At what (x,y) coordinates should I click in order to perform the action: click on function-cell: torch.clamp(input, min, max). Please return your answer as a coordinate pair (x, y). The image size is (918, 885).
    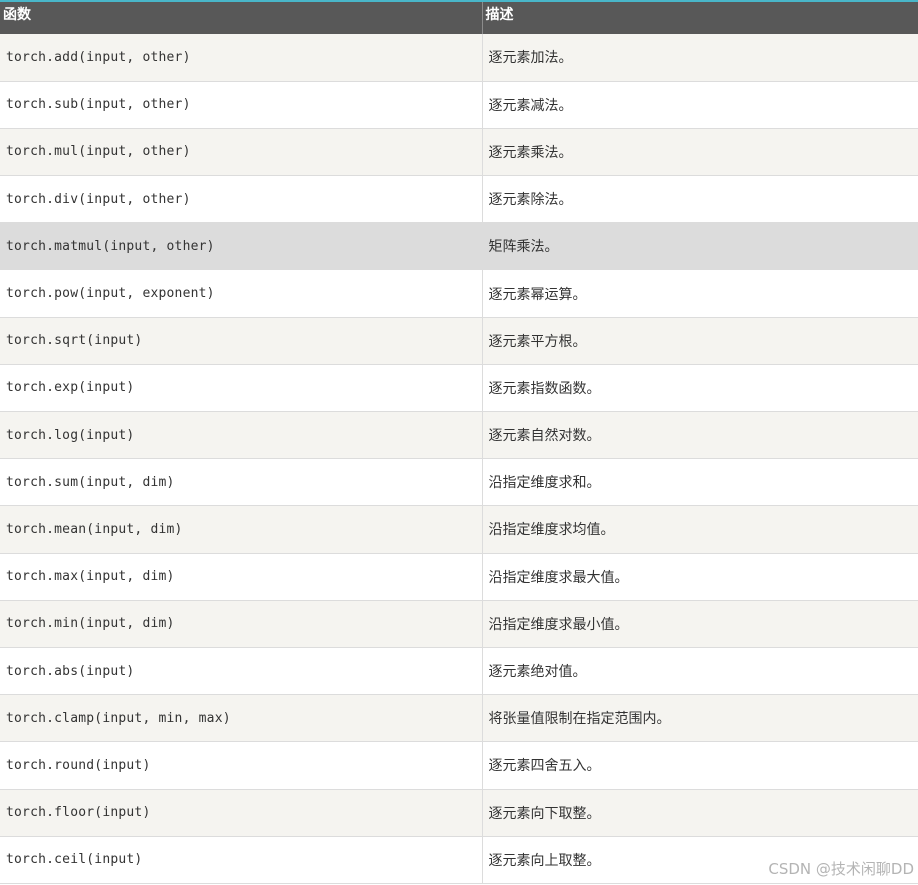
    Looking at the image, I should click on (241, 718).